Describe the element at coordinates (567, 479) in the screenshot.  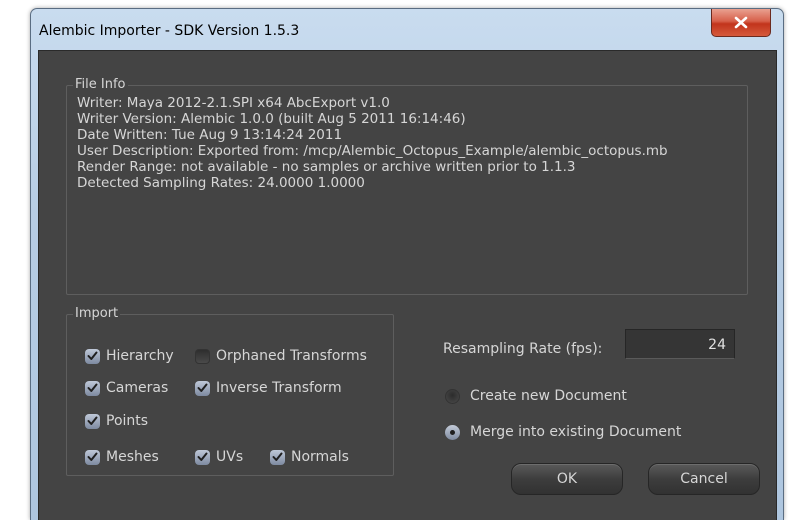
I see `ok-button: OK` at that location.